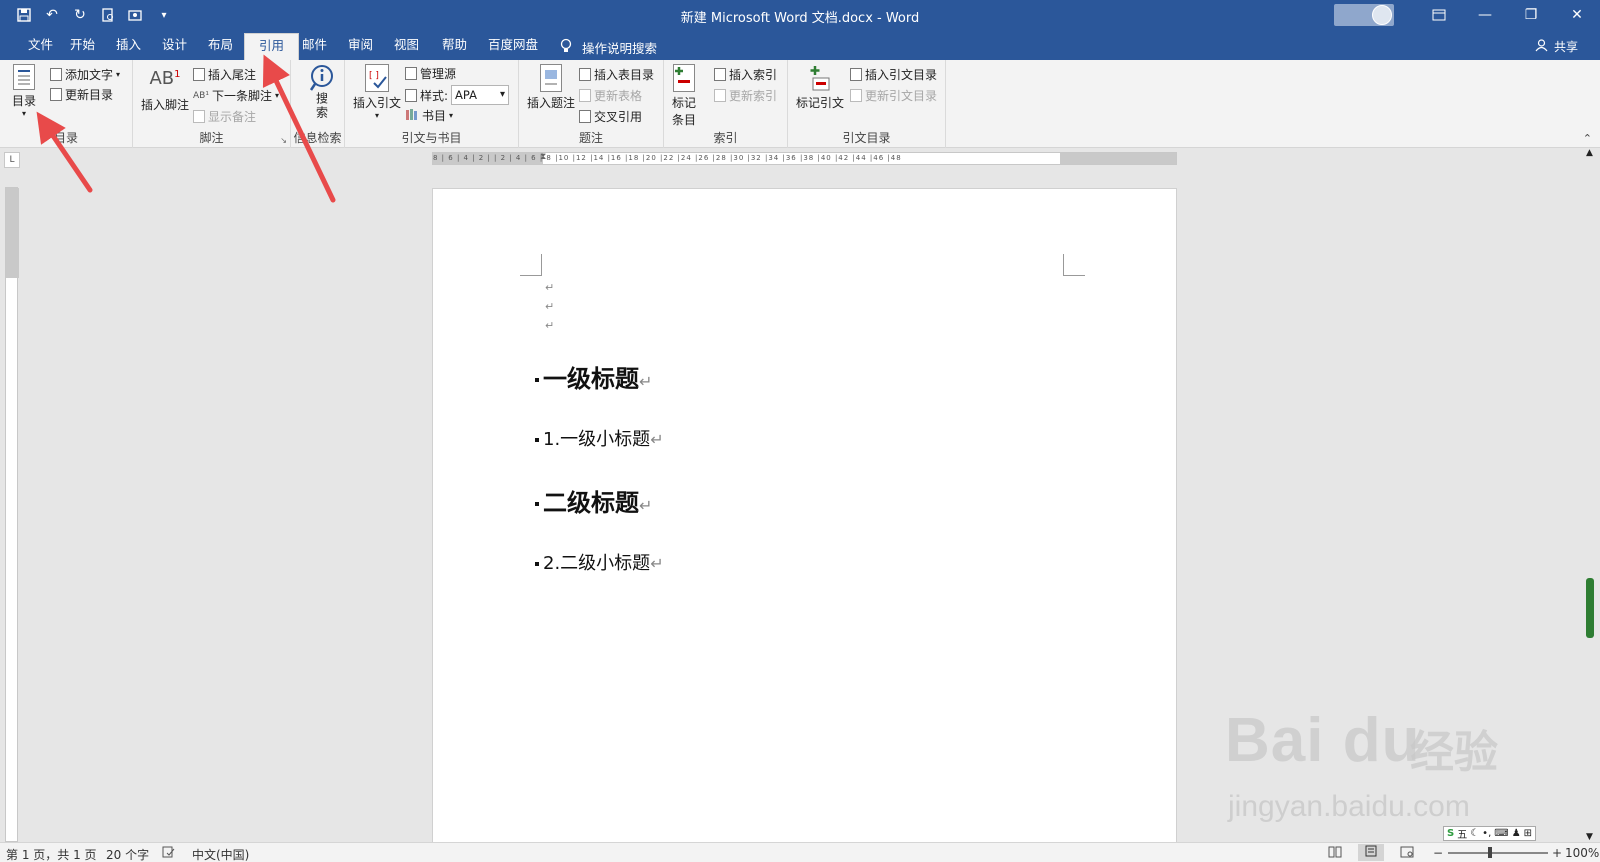  What do you see at coordinates (1587, 138) in the screenshot?
I see `collapse-ribbon-icon: ⌃` at bounding box center [1587, 138].